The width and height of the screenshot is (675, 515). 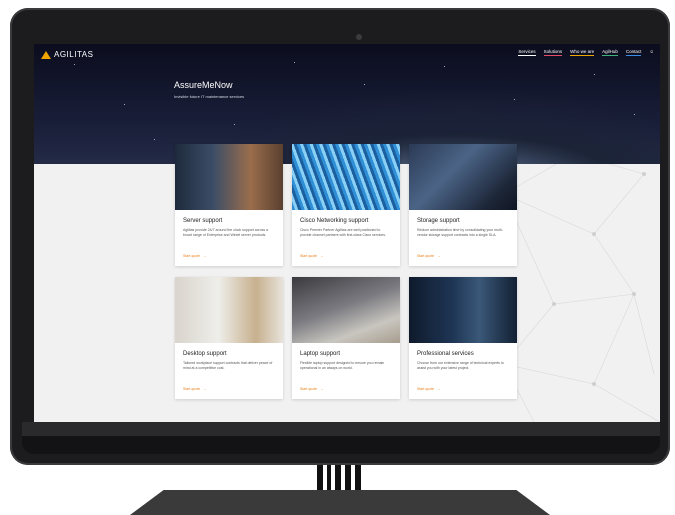 What do you see at coordinates (582, 52) in the screenshot?
I see `nav-who-we-are: Who we are` at bounding box center [582, 52].